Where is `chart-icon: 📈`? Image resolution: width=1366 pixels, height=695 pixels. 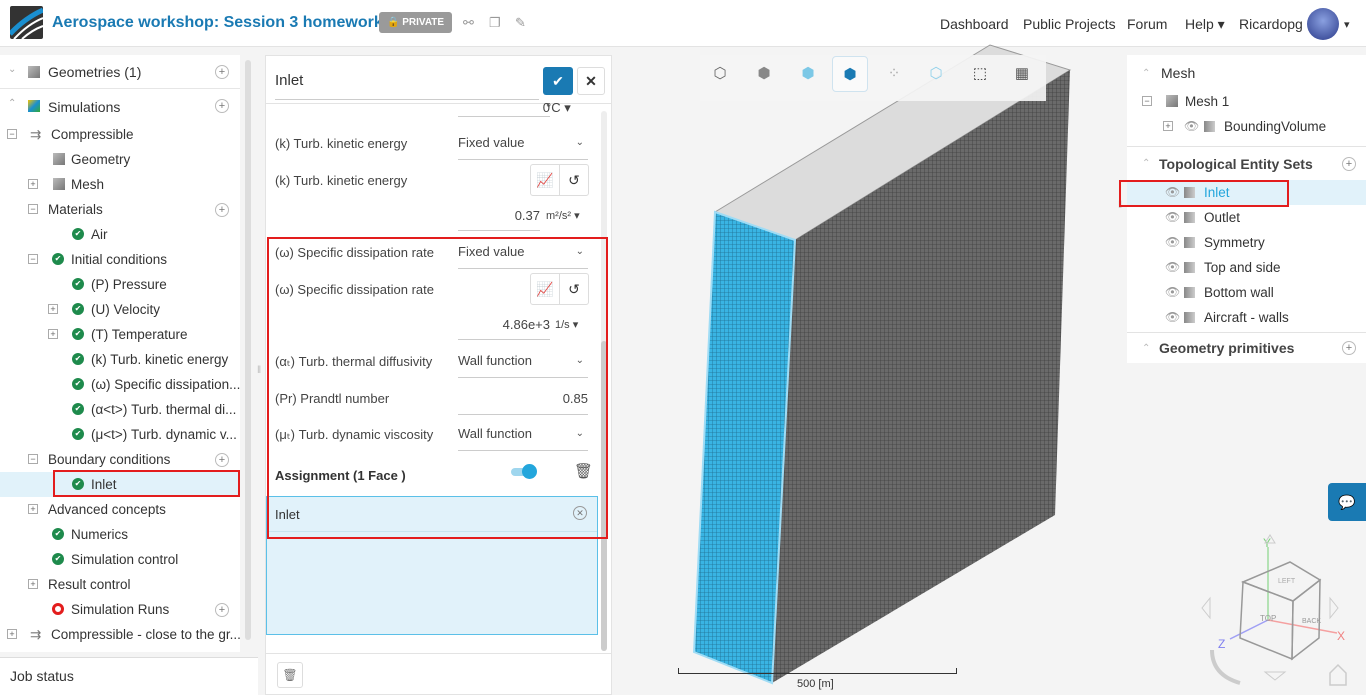
chart-icon: 📈 is located at coordinates (545, 180).